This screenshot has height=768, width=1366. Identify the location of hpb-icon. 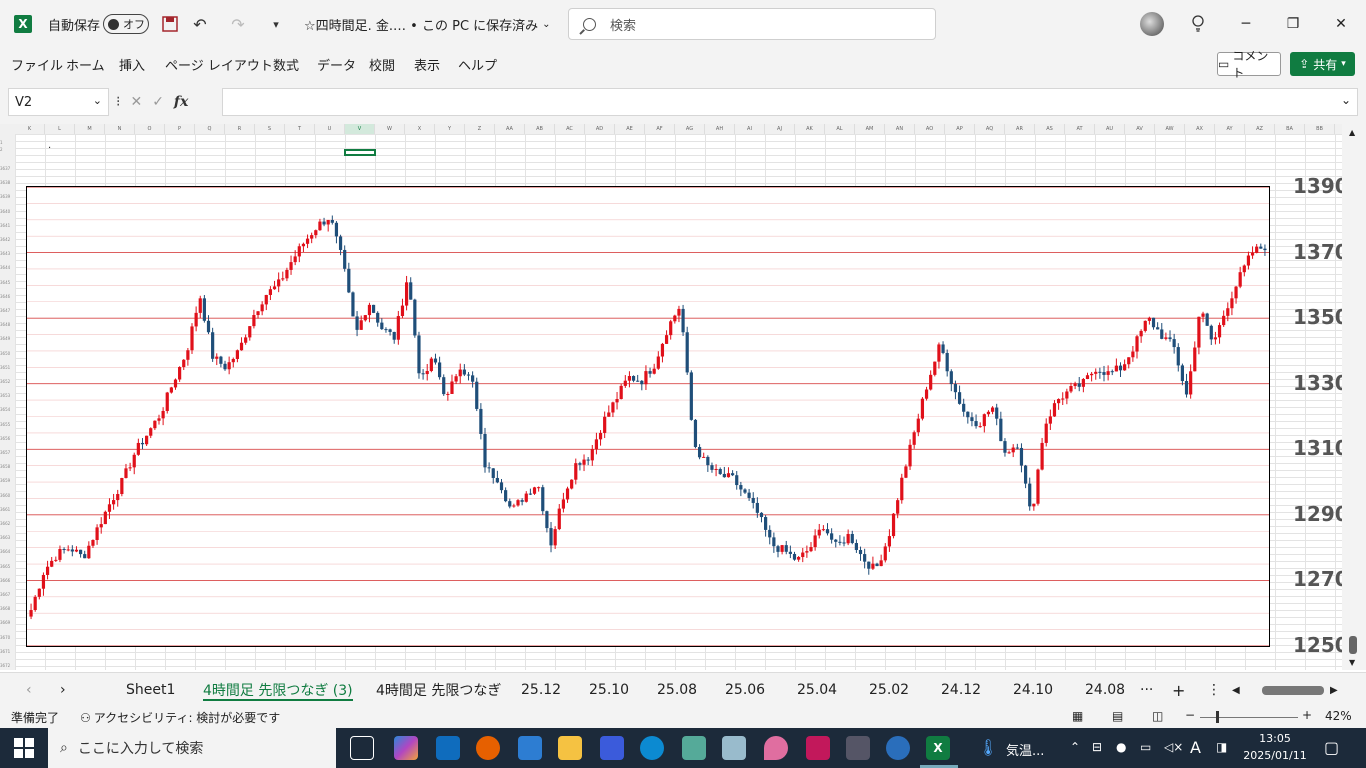
(818, 748).